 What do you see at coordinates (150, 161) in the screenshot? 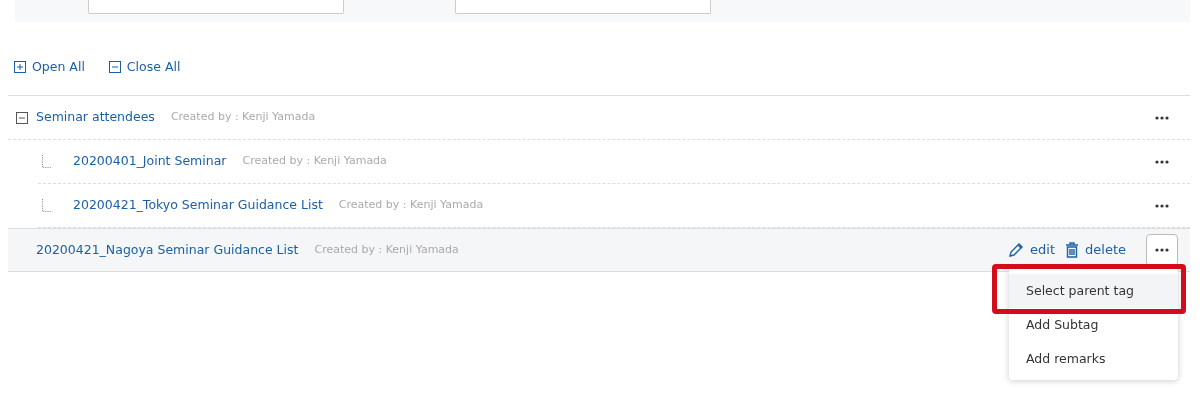
I see `tag-link: 20200401_Joint Seminar` at bounding box center [150, 161].